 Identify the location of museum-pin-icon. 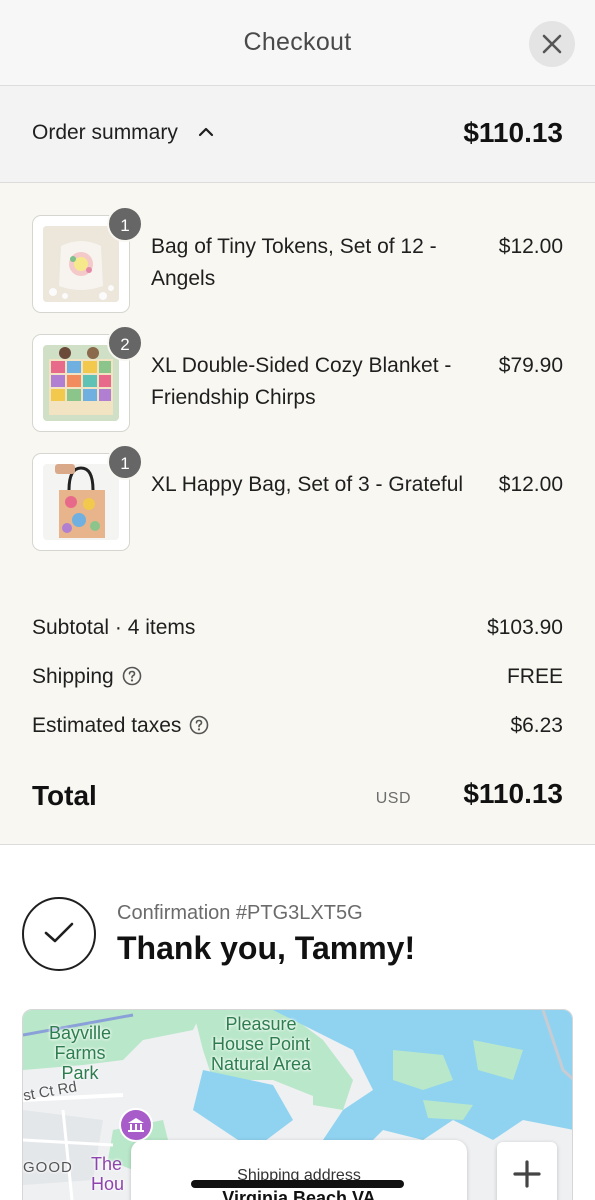
(136, 1125).